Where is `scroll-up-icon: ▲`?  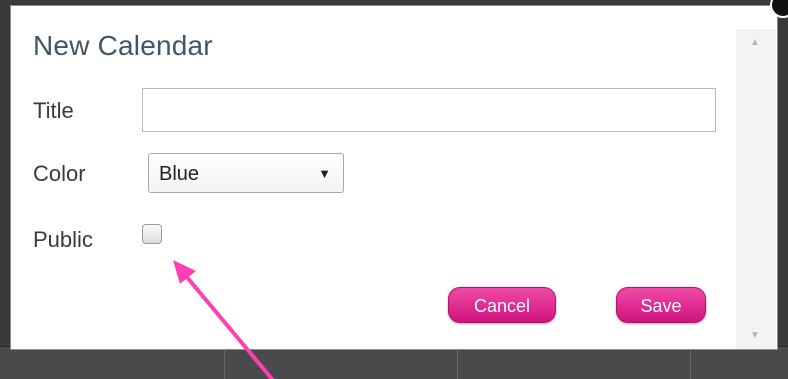 scroll-up-icon: ▲ is located at coordinates (755, 42).